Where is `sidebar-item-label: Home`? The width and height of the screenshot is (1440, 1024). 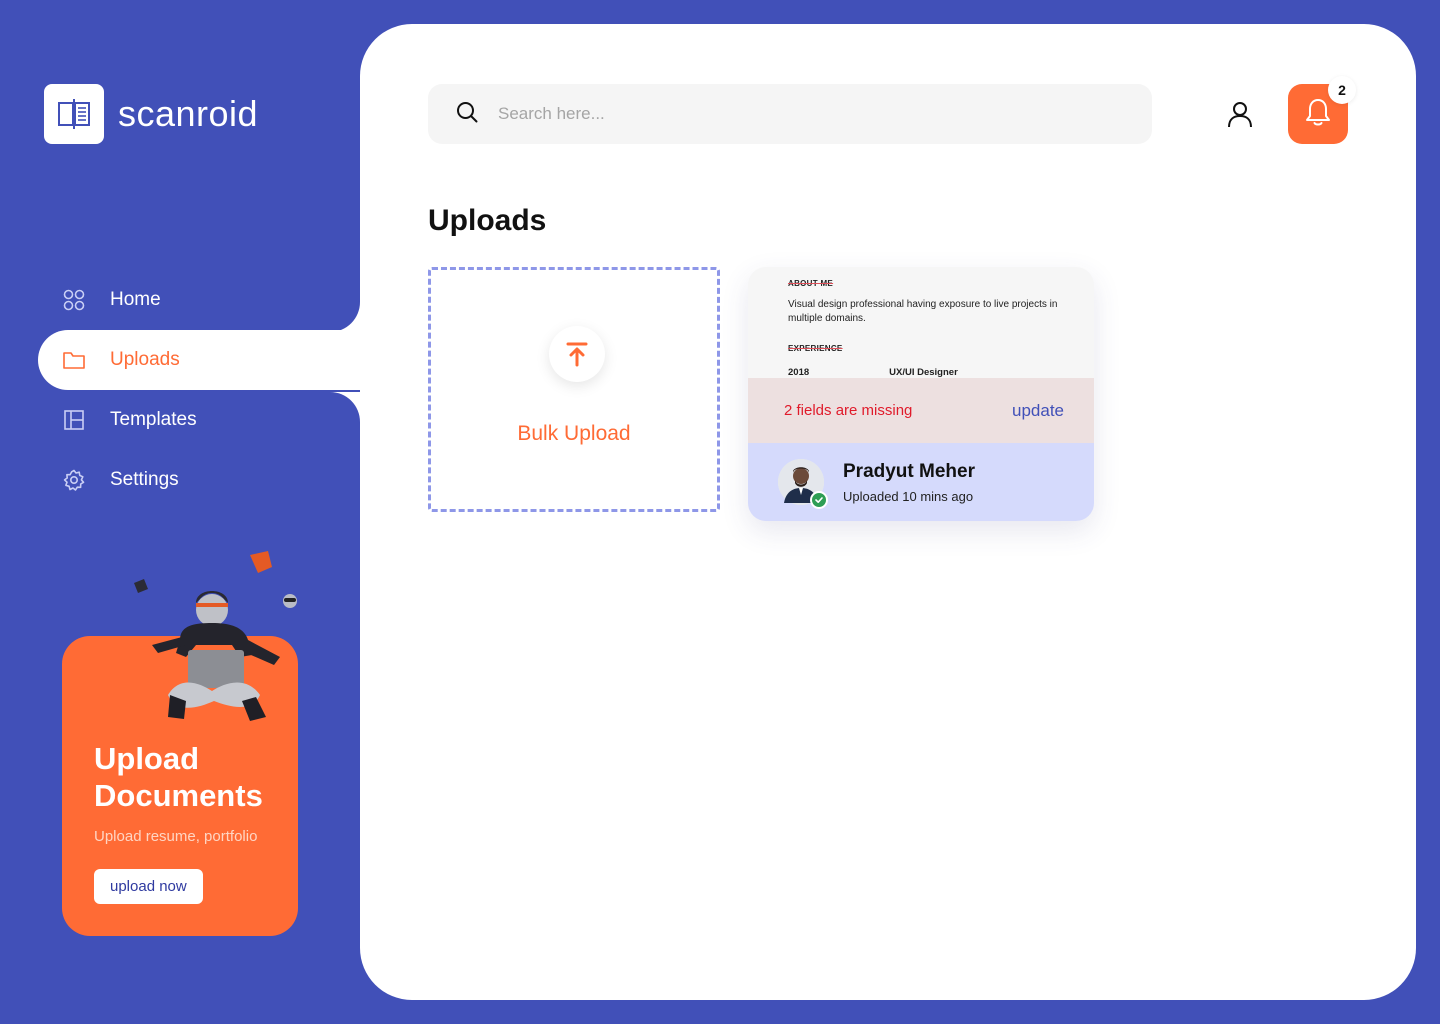 sidebar-item-label: Home is located at coordinates (135, 299).